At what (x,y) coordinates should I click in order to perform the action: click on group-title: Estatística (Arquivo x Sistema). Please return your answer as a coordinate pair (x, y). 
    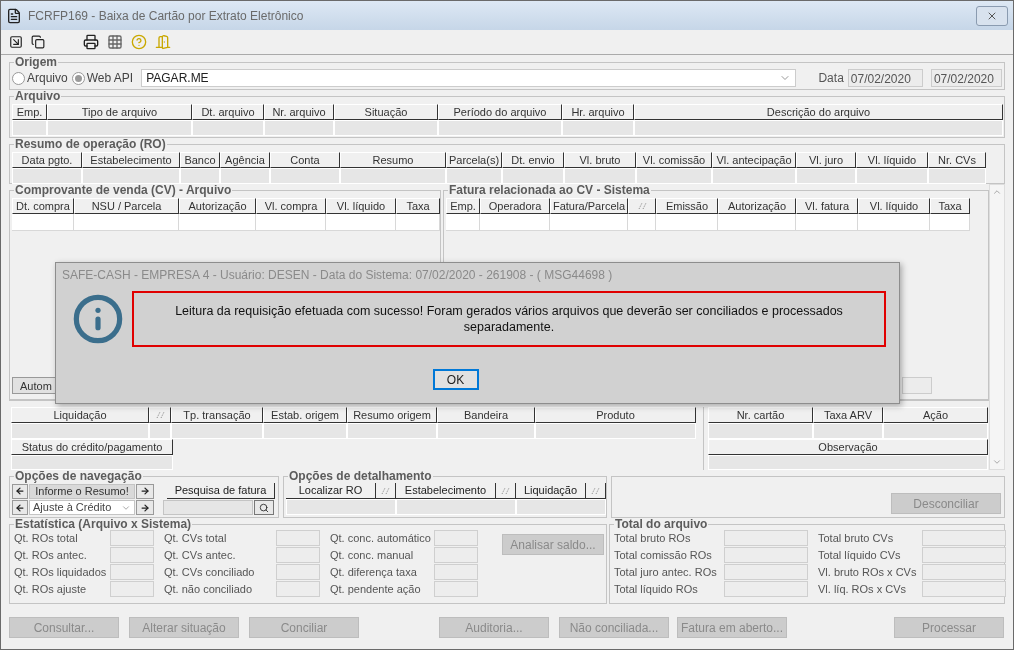
    Looking at the image, I should click on (103, 524).